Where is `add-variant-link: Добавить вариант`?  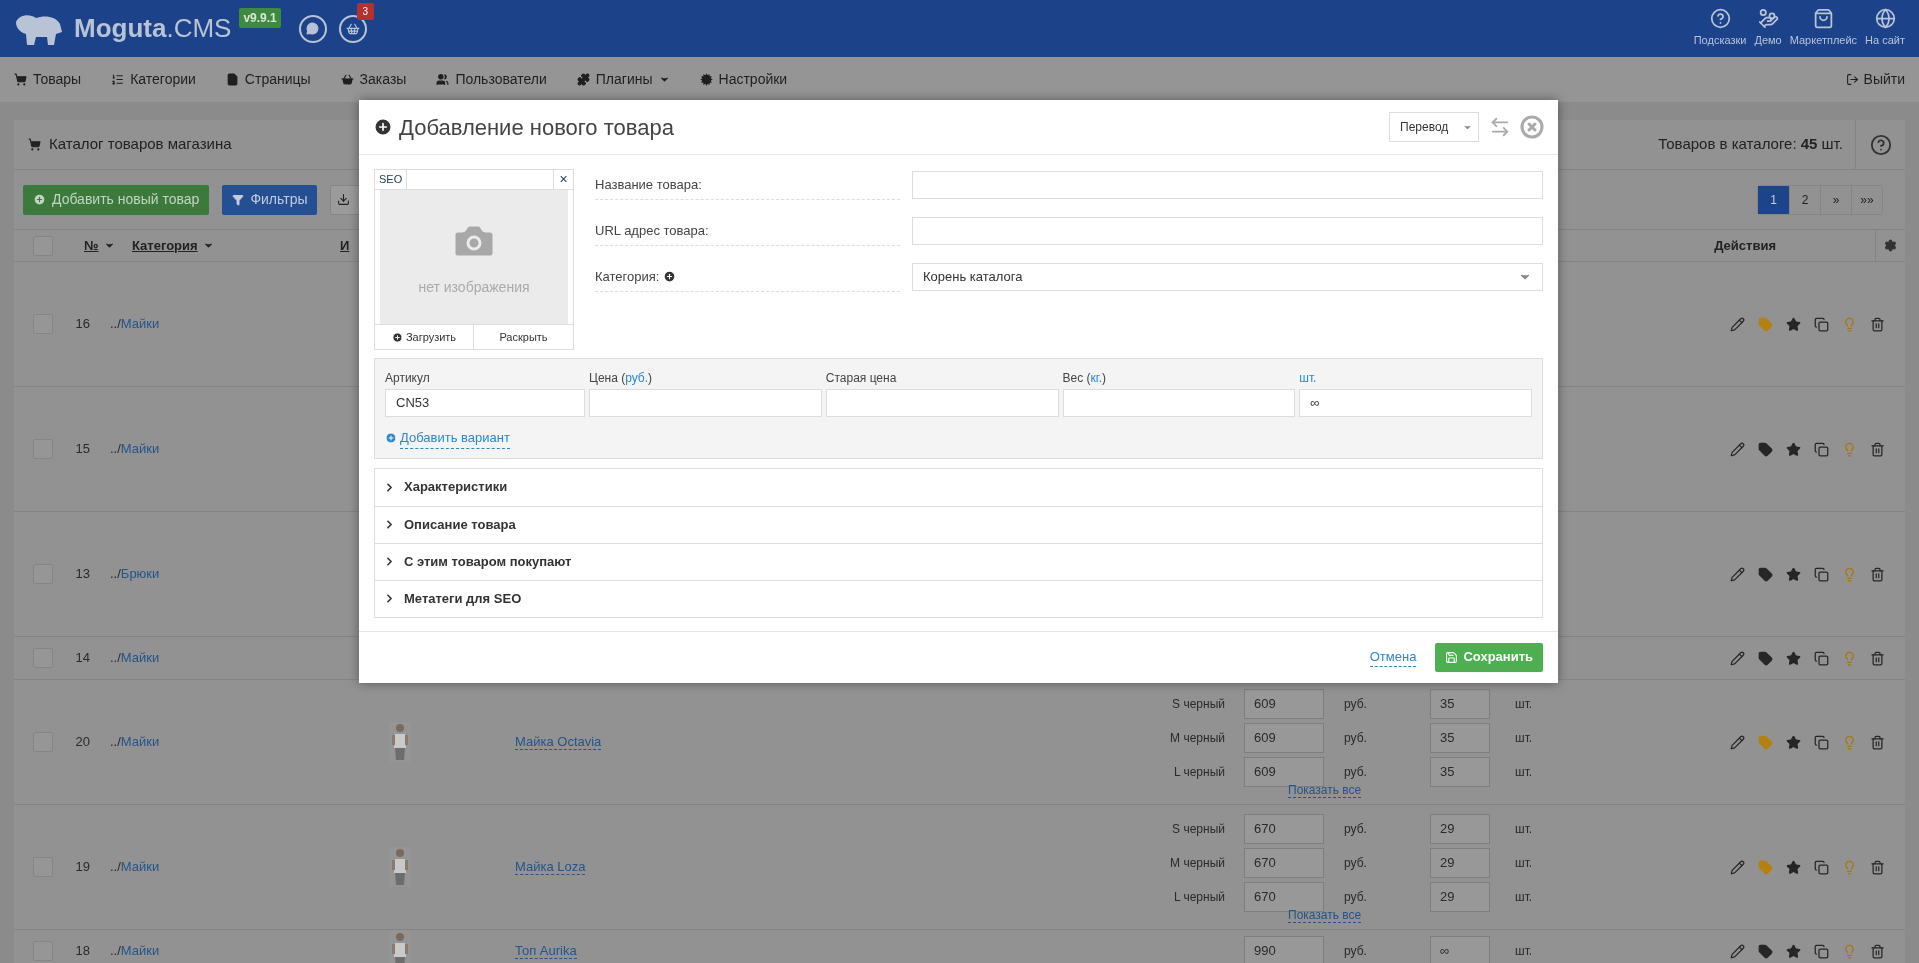
add-variant-link: Добавить вариант is located at coordinates (447, 438).